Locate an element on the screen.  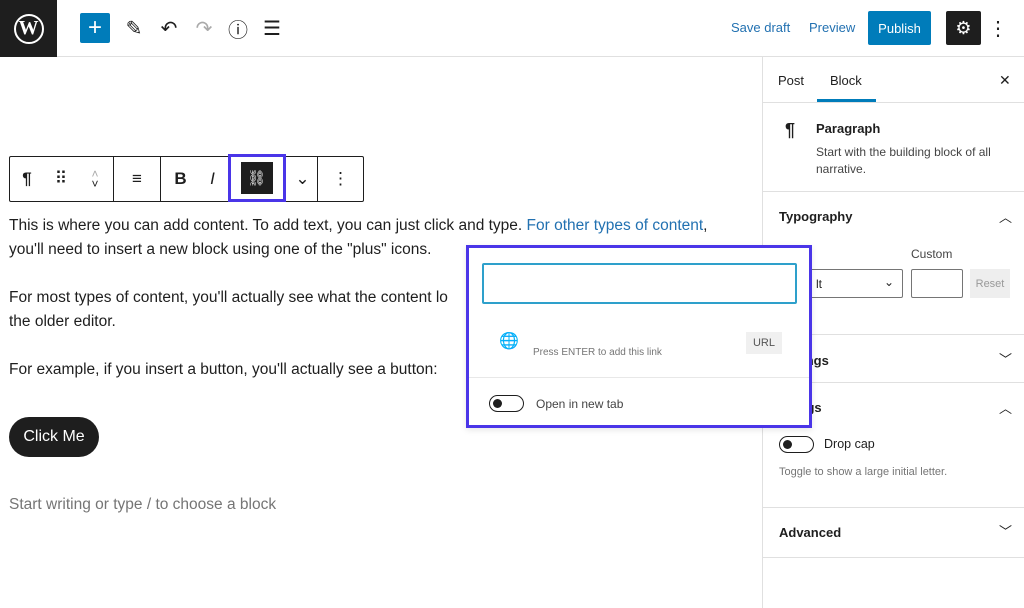
align-icon: ≡ is located at coordinates (137, 179).